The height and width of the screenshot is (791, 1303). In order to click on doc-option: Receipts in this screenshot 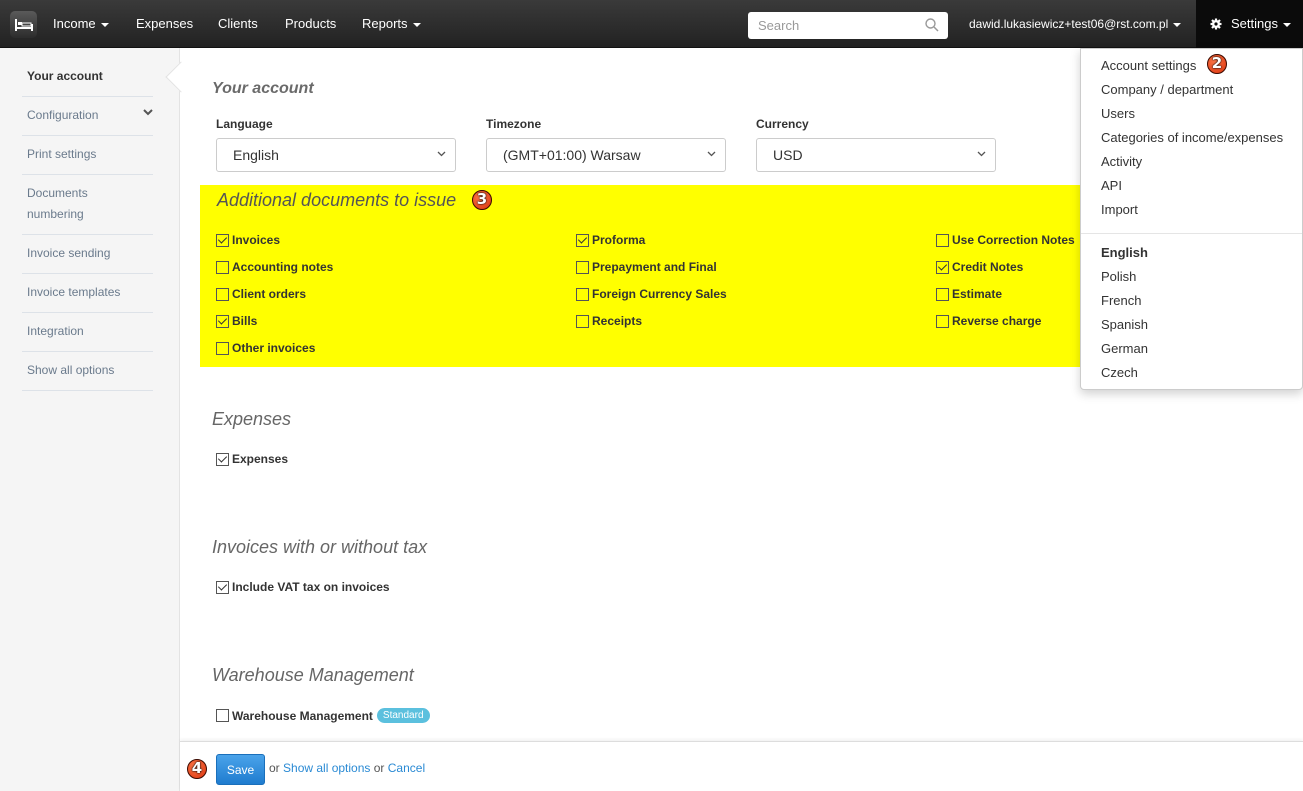, I will do `click(609, 321)`.